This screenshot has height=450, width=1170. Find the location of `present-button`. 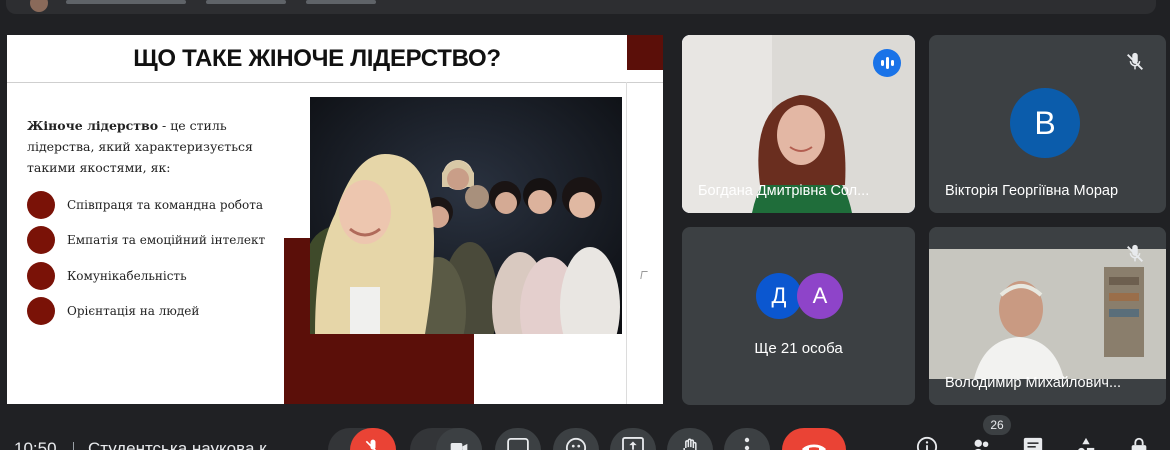

present-button is located at coordinates (633, 439).